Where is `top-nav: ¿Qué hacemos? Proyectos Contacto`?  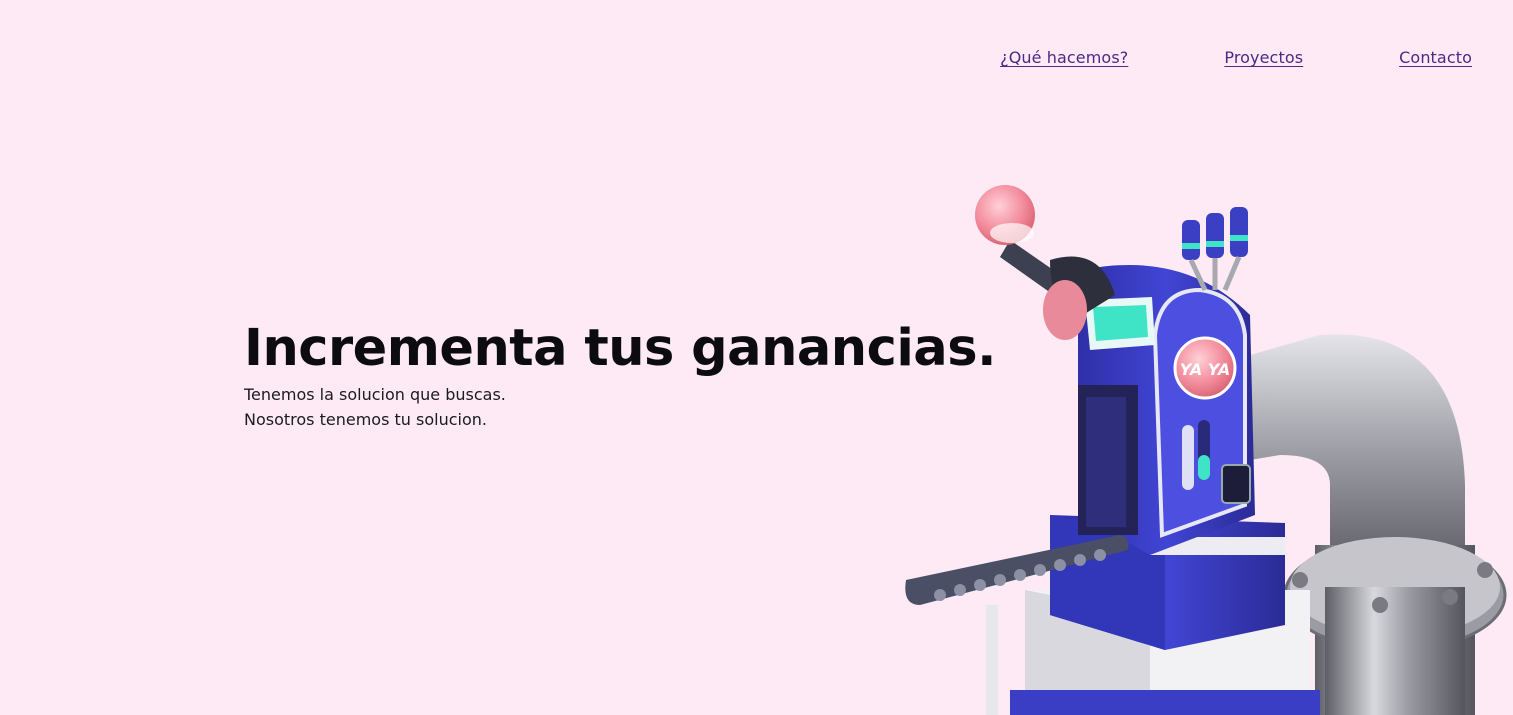
top-nav: ¿Qué hacemos? Proyectos Contacto is located at coordinates (1236, 57).